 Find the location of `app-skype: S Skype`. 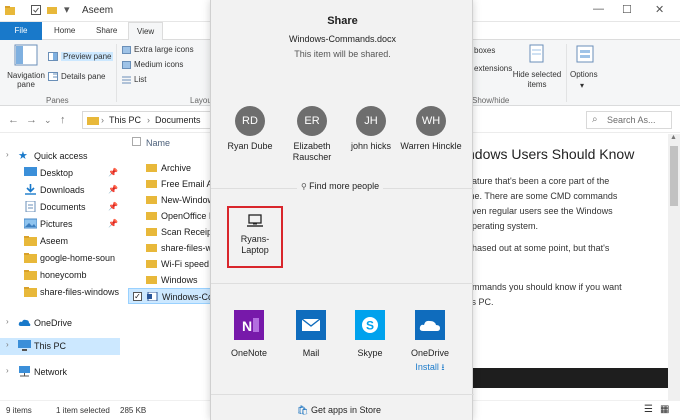

app-skype: S Skype is located at coordinates (370, 345).